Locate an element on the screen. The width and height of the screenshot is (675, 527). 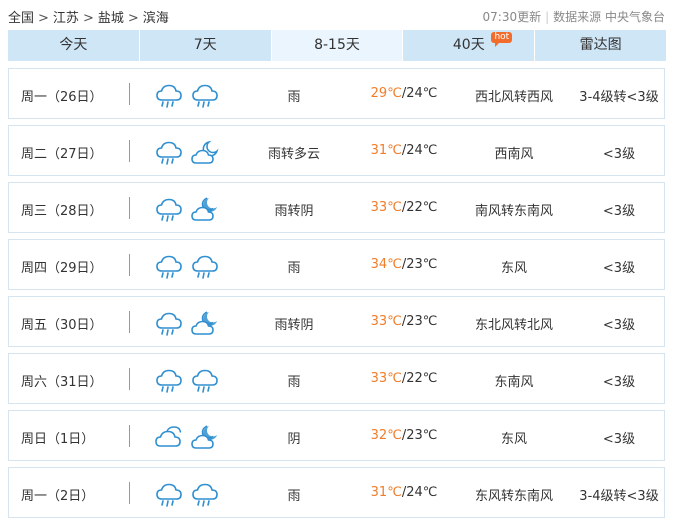
day-label: 周二（27日） is located at coordinates (62, 154).